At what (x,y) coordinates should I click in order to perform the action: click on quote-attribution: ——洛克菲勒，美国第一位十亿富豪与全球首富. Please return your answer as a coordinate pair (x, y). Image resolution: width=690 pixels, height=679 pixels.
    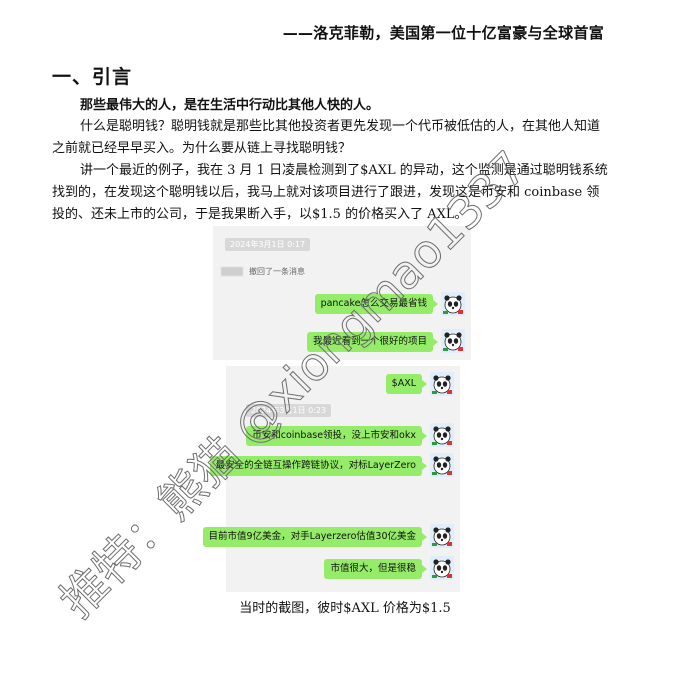
    Looking at the image, I should click on (443, 33).